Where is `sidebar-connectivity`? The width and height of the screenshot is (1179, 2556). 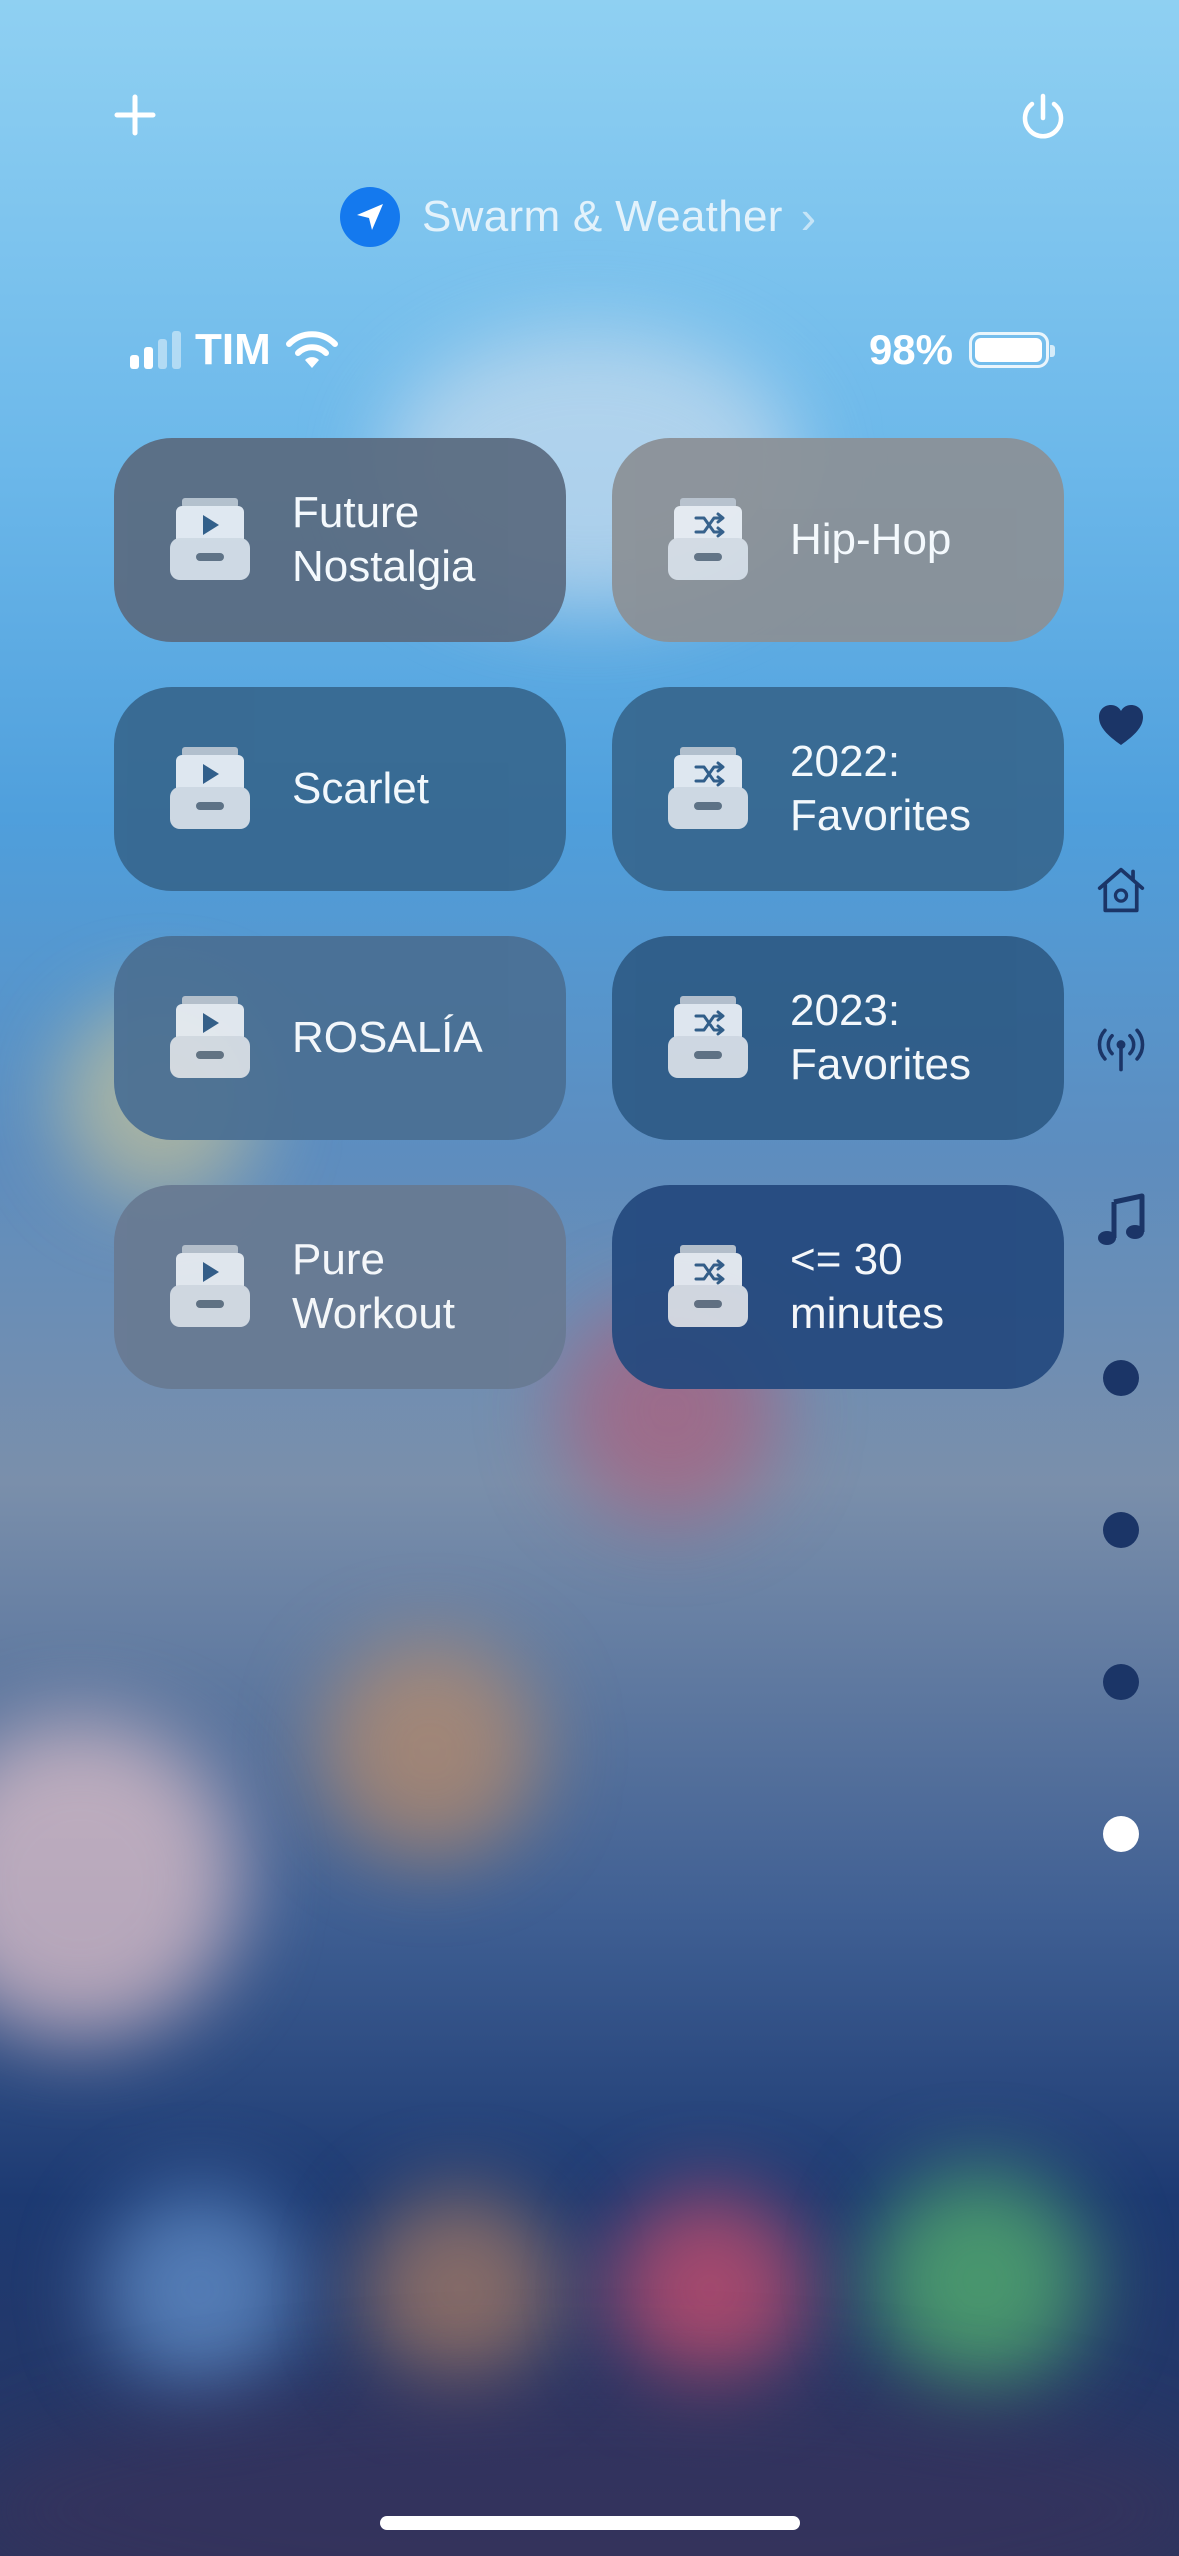 sidebar-connectivity is located at coordinates (1121, 1050).